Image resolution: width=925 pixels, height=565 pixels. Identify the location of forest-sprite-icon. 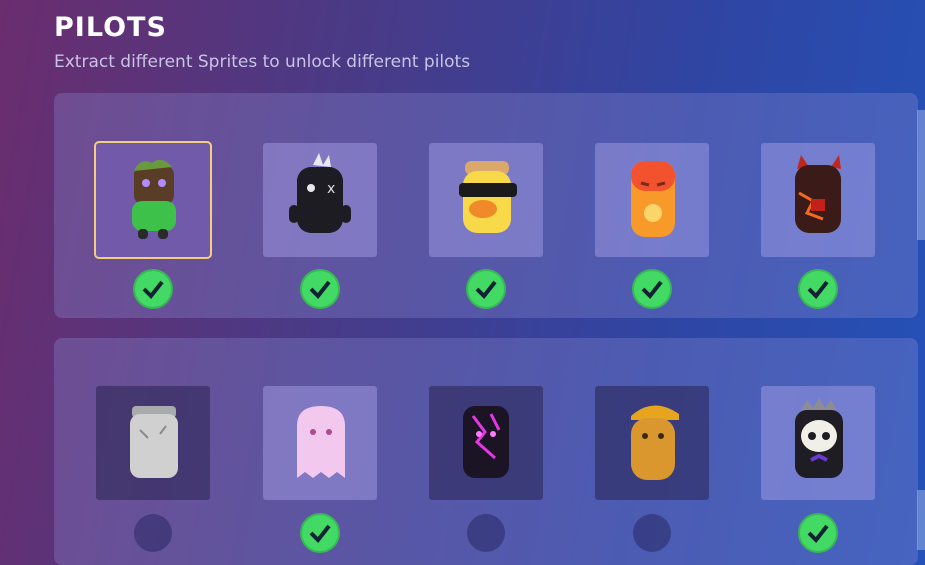
(154, 199).